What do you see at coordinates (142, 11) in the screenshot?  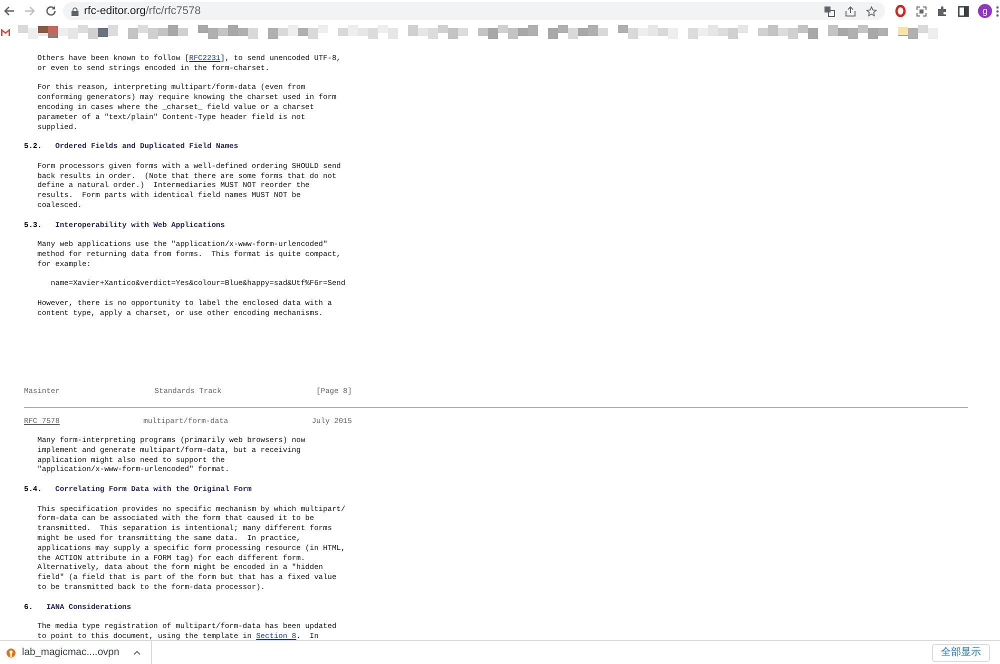 I see `url-text: rfc-editor.org/rfc/rfc7578` at bounding box center [142, 11].